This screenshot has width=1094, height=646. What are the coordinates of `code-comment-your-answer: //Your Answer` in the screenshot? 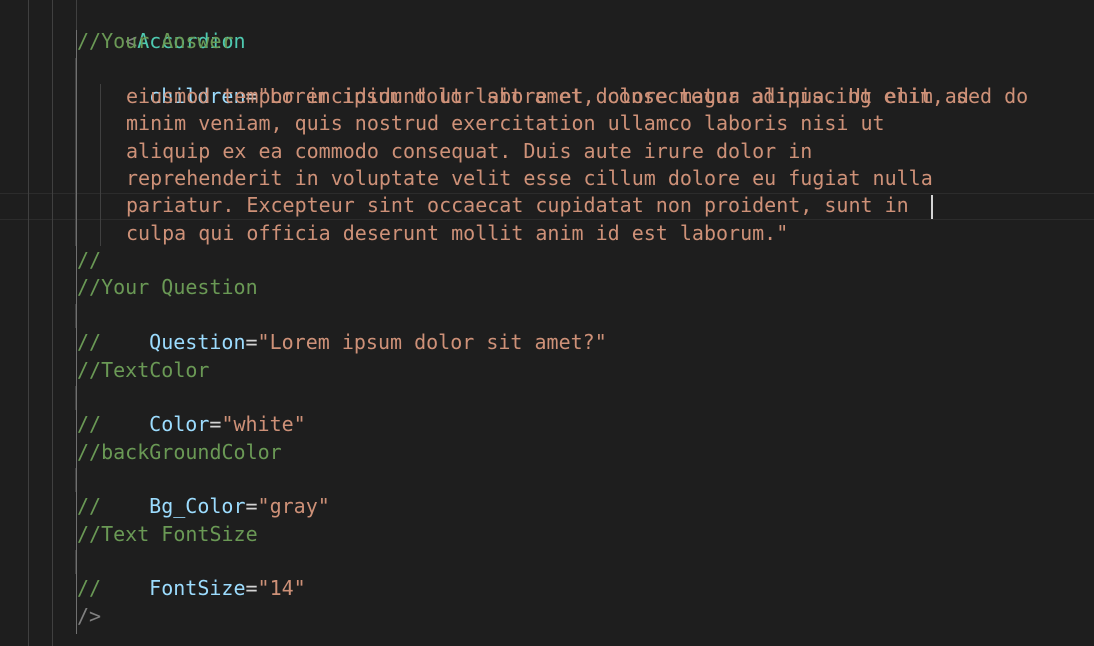 It's located at (155, 41).